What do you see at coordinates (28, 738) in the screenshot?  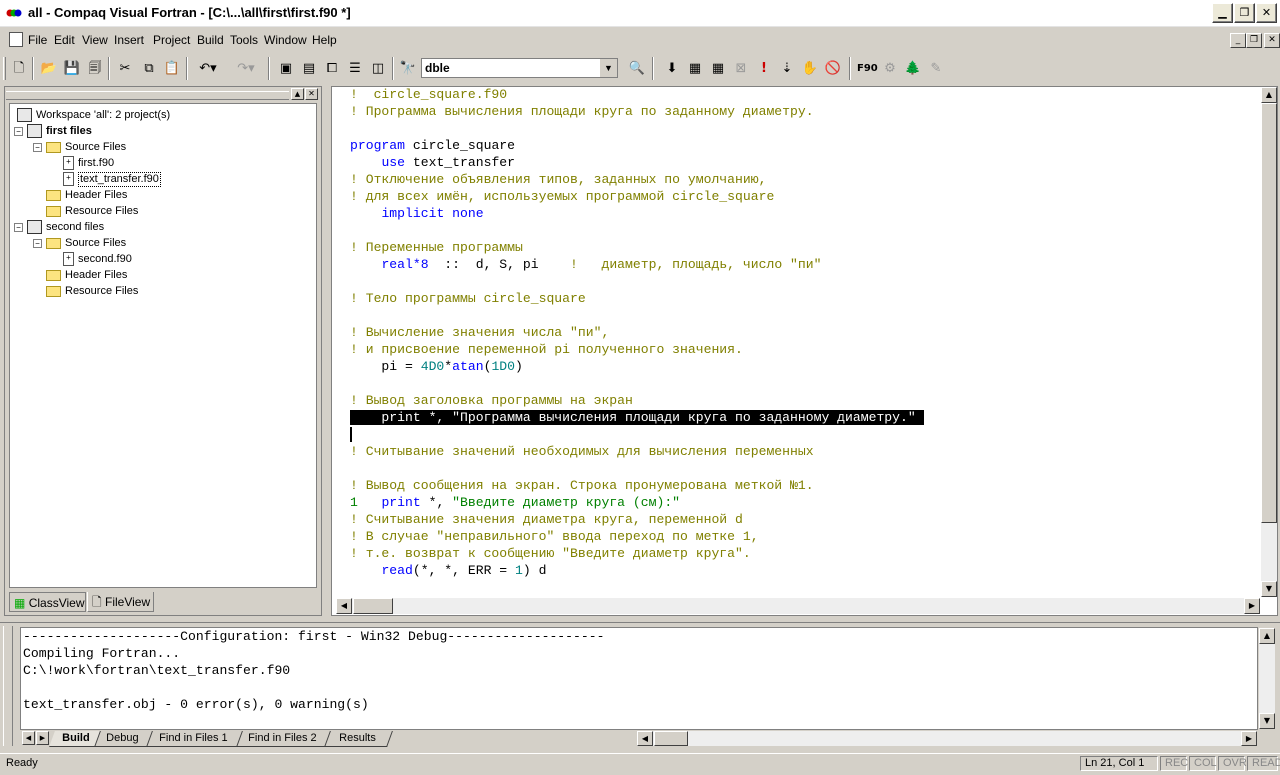 I see `tab-scroll-left-icon: ◀` at bounding box center [28, 738].